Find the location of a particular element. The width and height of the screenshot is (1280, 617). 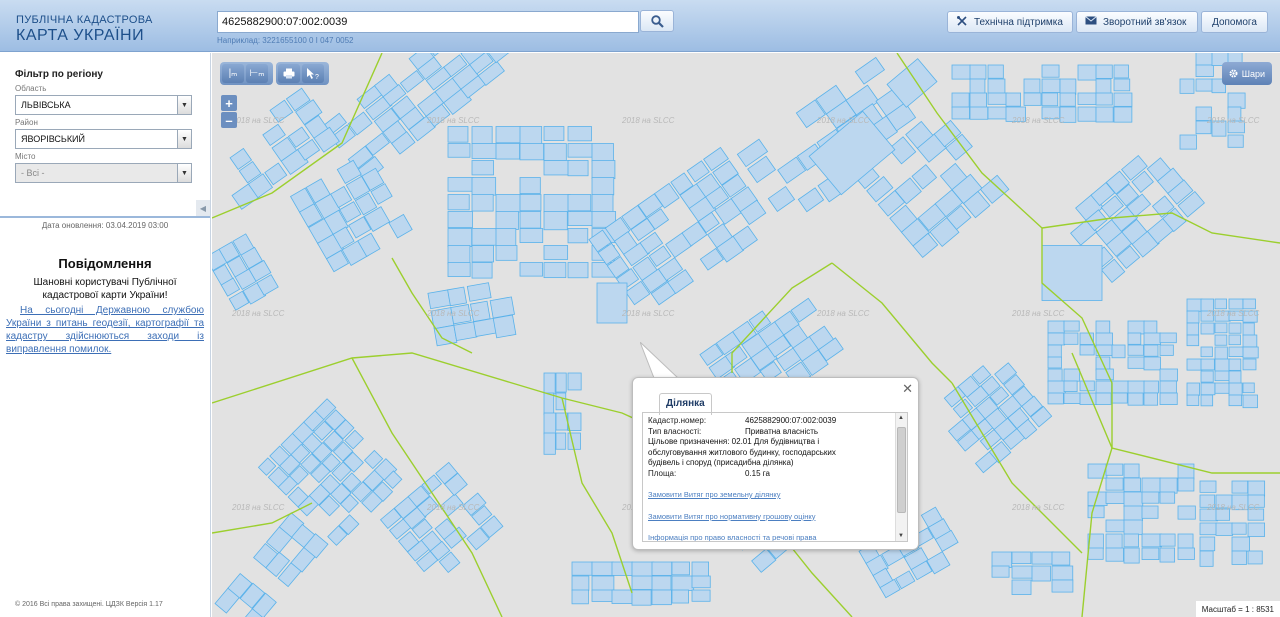

district-value: ЯВОРІВСЬКИЙ is located at coordinates (53, 139).